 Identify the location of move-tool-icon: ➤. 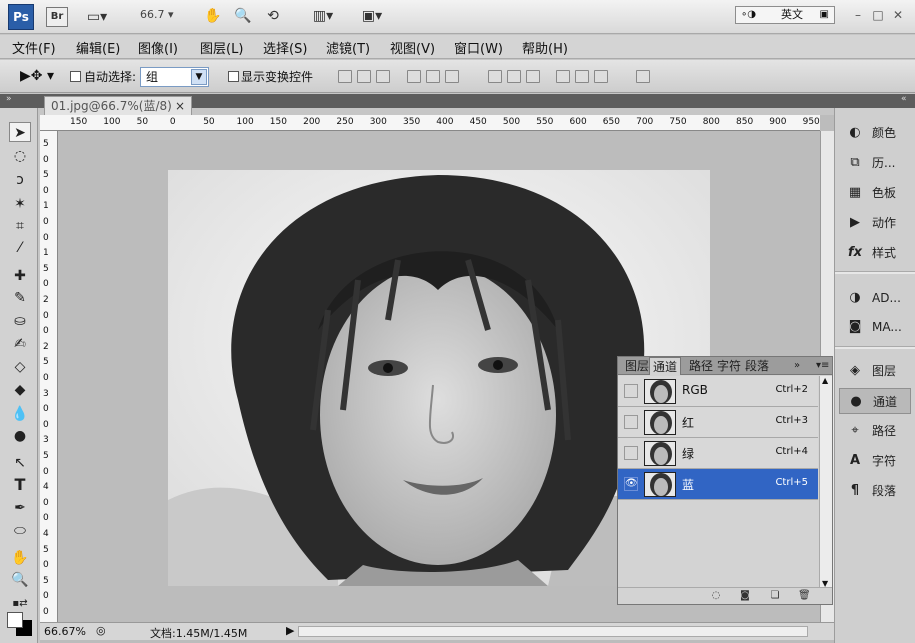
(20, 132).